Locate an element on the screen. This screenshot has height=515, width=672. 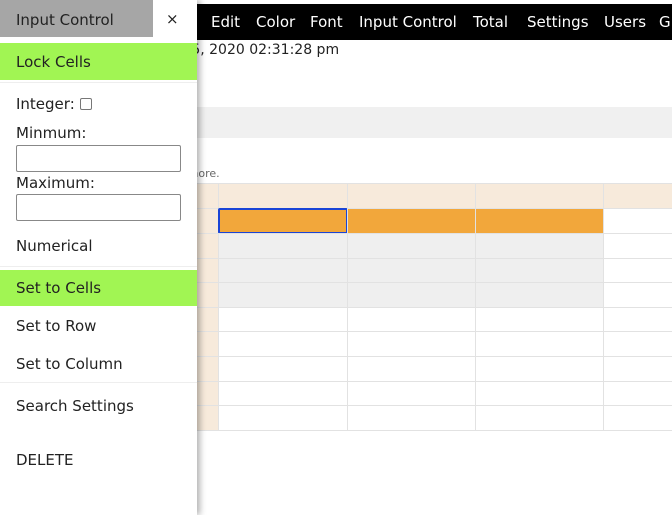
set-to-cells-button: Set to Cells is located at coordinates (98, 288).